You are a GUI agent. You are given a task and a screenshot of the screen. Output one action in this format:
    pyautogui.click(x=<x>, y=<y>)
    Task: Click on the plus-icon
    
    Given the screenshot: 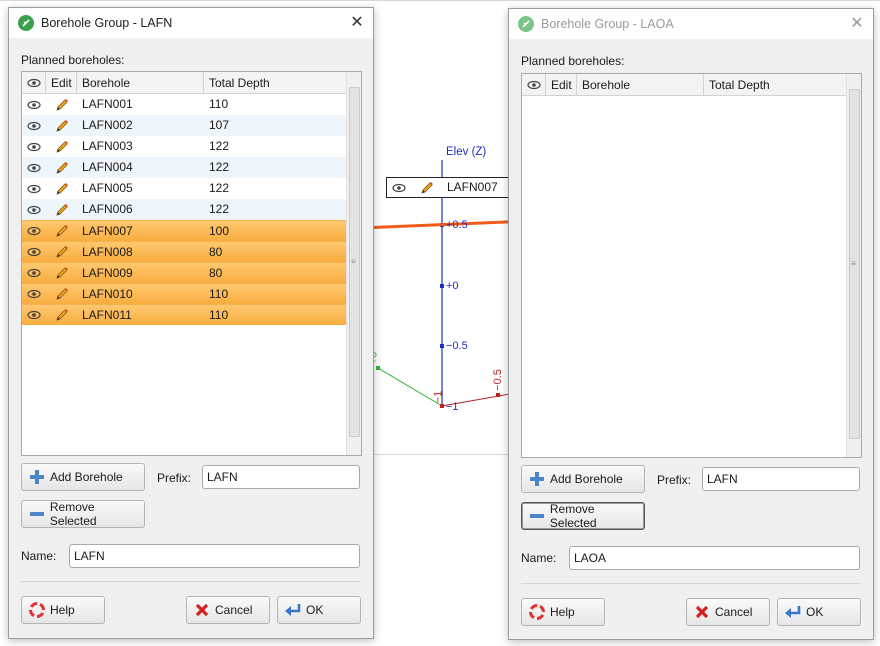 What is the action you would take?
    pyautogui.click(x=537, y=479)
    